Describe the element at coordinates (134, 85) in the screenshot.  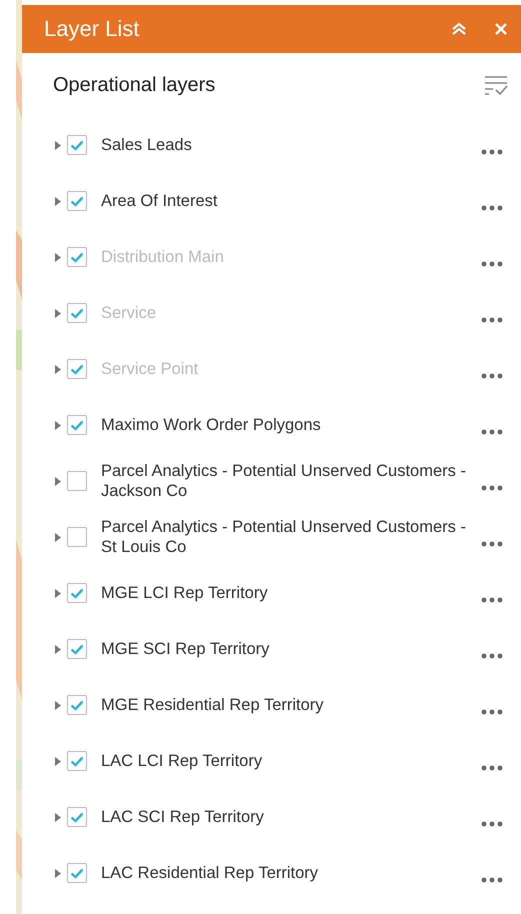
I see `section-title: Operational layers` at that location.